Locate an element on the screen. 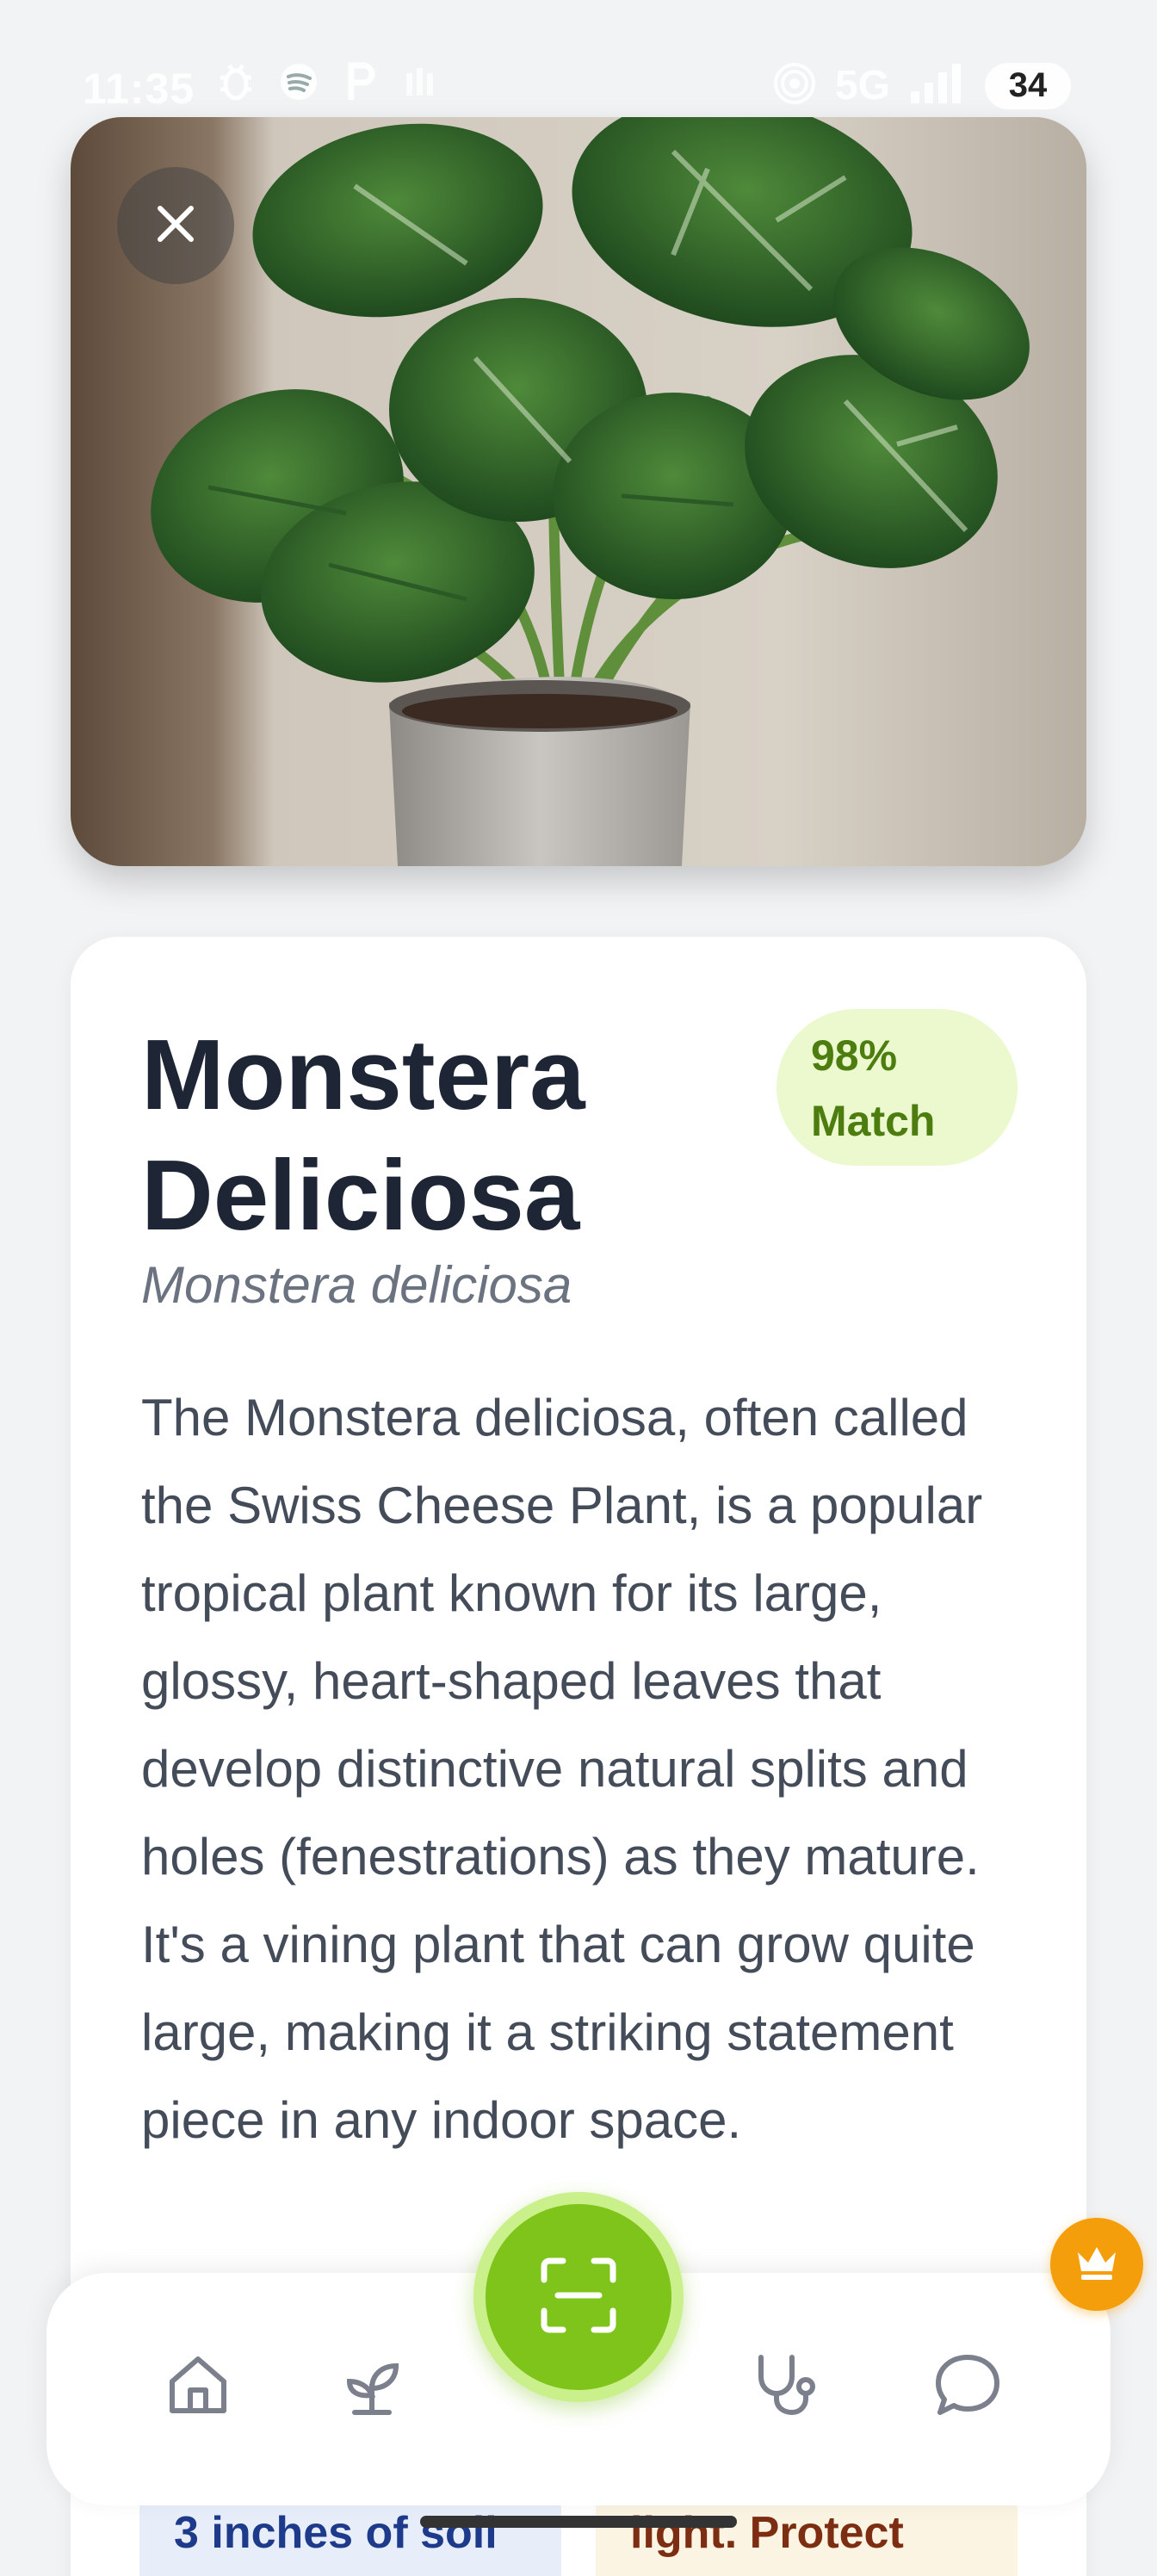  scientific-name: Monstera deliciosa is located at coordinates (356, 1285).